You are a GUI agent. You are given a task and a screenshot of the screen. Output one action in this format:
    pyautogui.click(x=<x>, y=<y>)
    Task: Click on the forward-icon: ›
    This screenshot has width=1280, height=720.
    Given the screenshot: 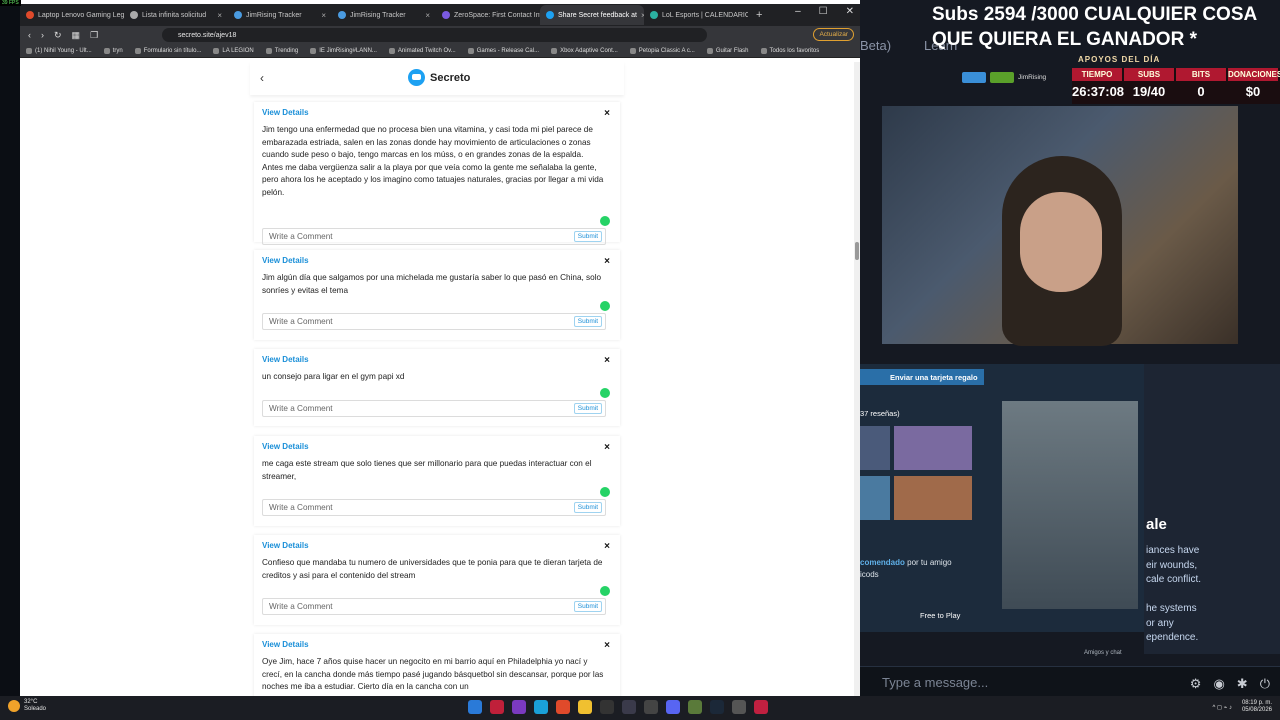 What is the action you would take?
    pyautogui.click(x=42, y=35)
    